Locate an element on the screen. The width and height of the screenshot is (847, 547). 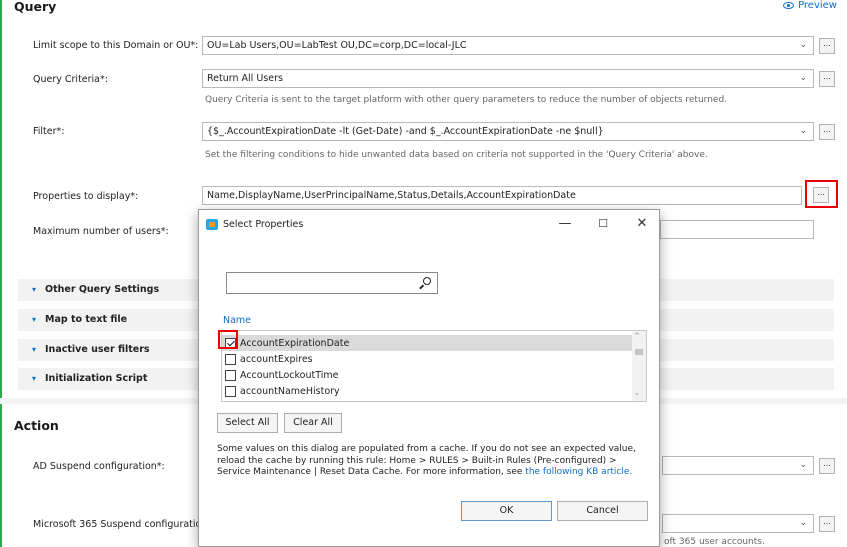
ms365-suspend-dropdown: ⌄ is located at coordinates (738, 523).